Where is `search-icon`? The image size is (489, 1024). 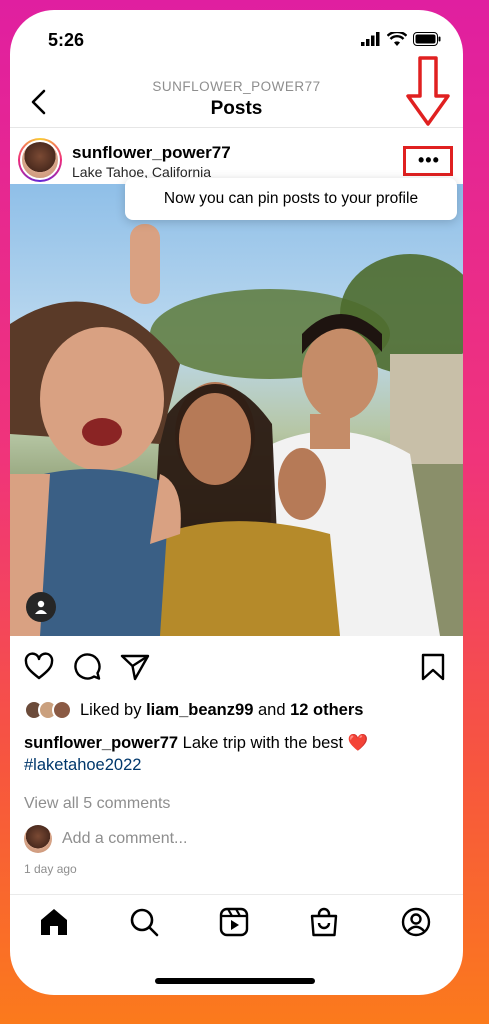 search-icon is located at coordinates (144, 922).